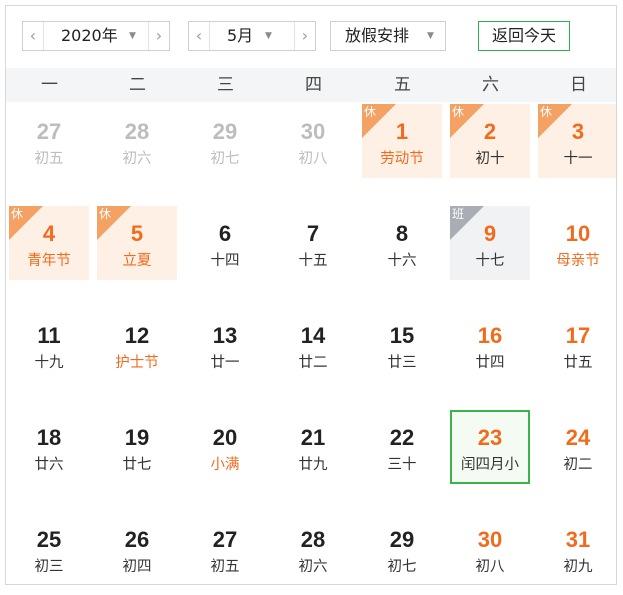 The image size is (623, 595). I want to click on lunar-date: 初九, so click(578, 567).